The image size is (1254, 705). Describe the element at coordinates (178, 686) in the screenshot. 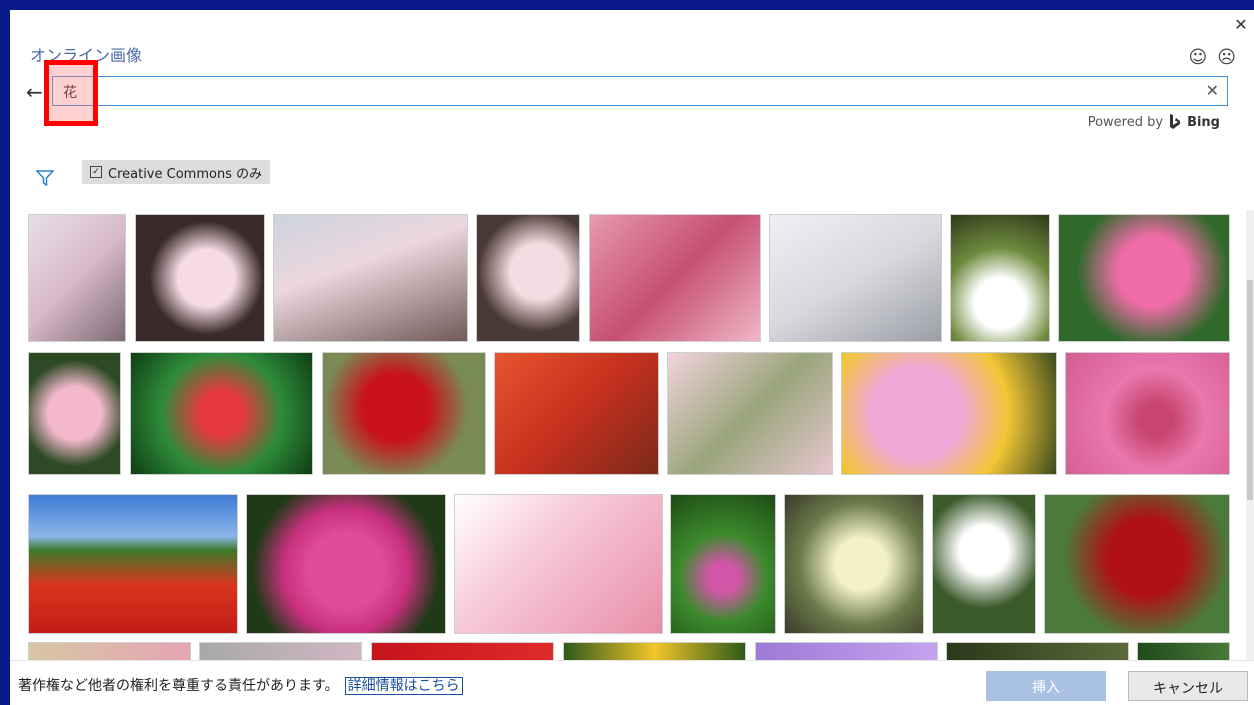

I see `copyright-notice-text: 著作権など他者の権利を尊重する責任があります。` at that location.